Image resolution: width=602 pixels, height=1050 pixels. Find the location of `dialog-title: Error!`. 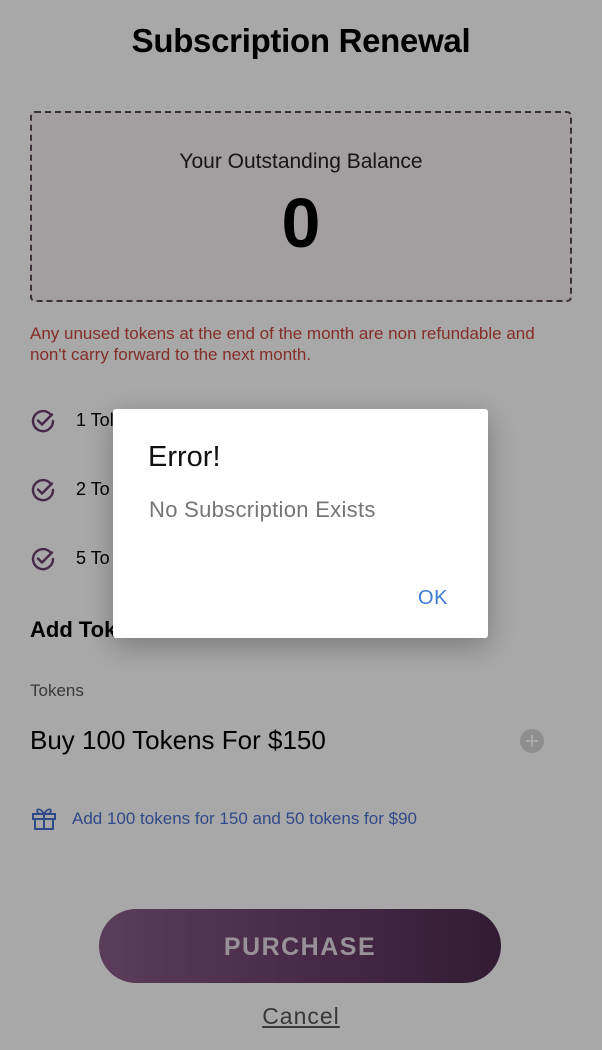

dialog-title: Error! is located at coordinates (184, 457).